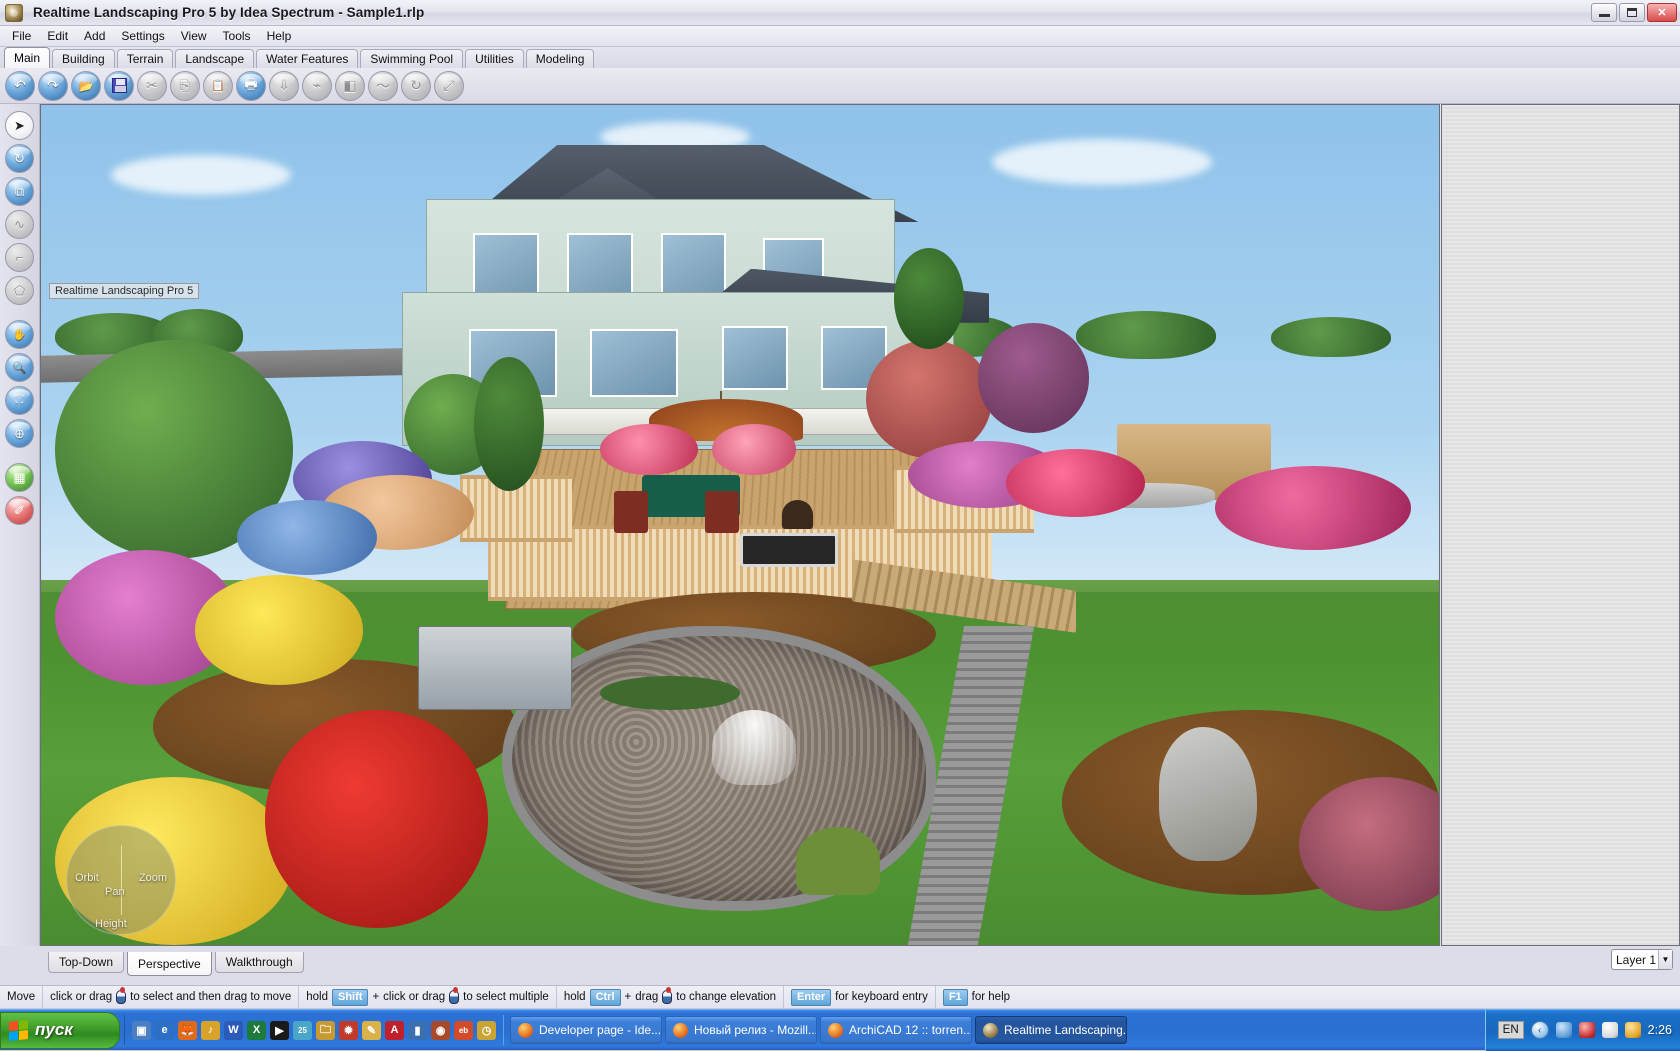  Describe the element at coordinates (837, 861) in the screenshot. I see `ornamental-grass` at that location.